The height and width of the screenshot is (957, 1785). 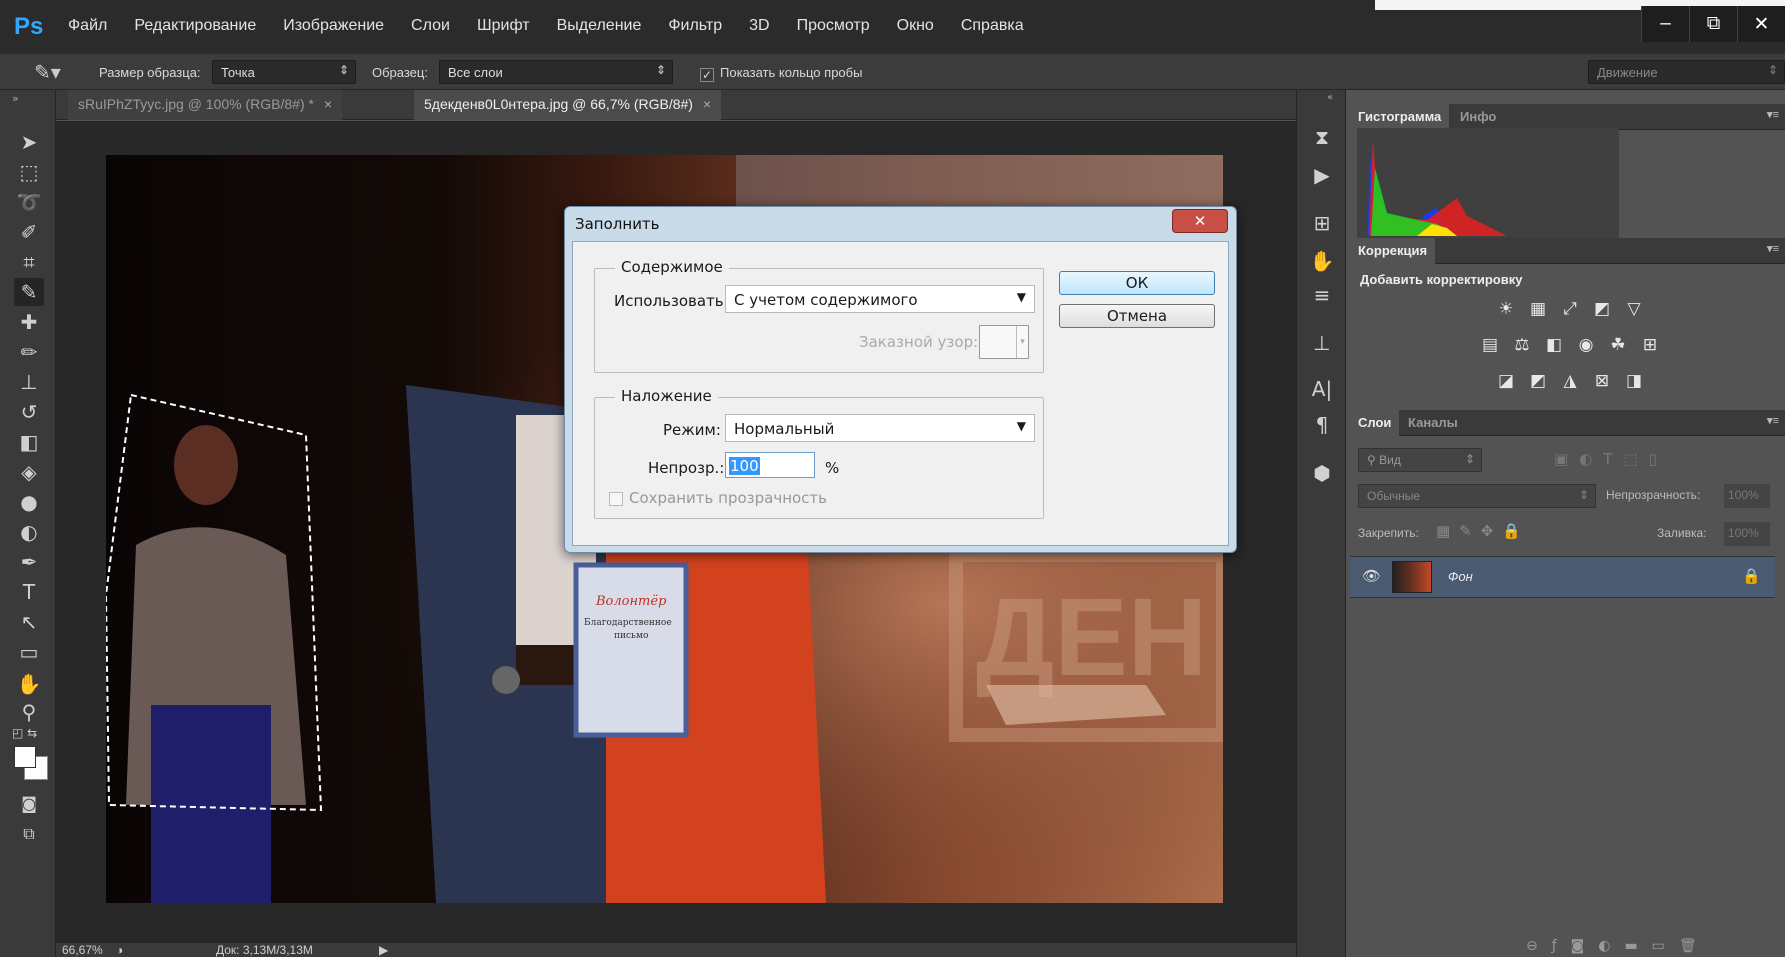 What do you see at coordinates (29, 804) in the screenshot?
I see `quick-mask-icon: ◙` at bounding box center [29, 804].